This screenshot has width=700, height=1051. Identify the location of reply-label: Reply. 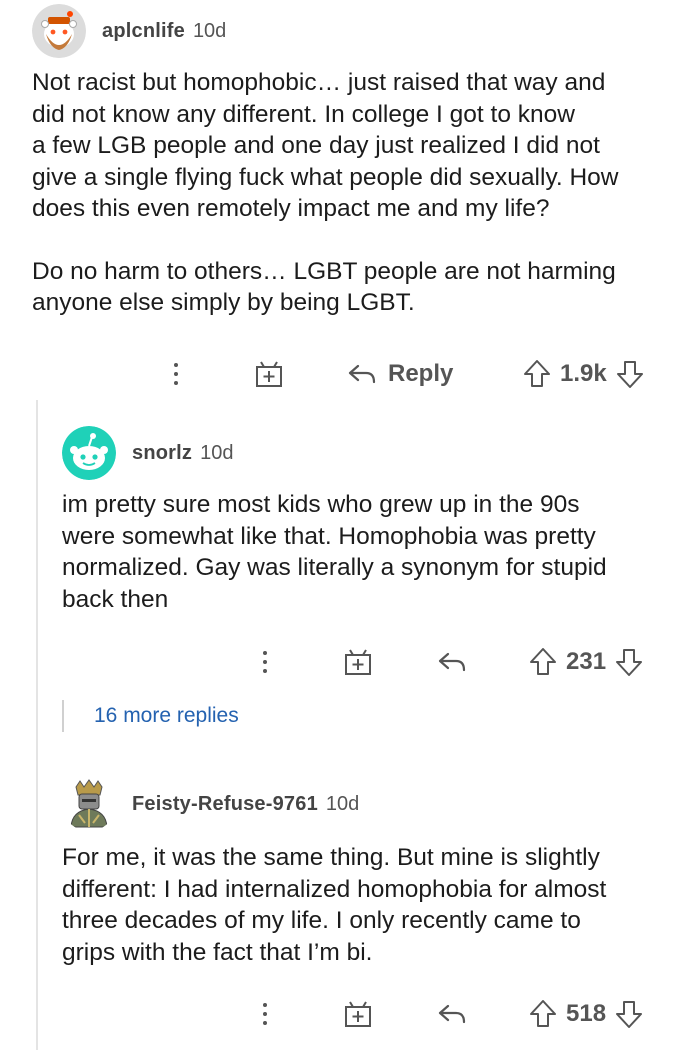
(421, 373).